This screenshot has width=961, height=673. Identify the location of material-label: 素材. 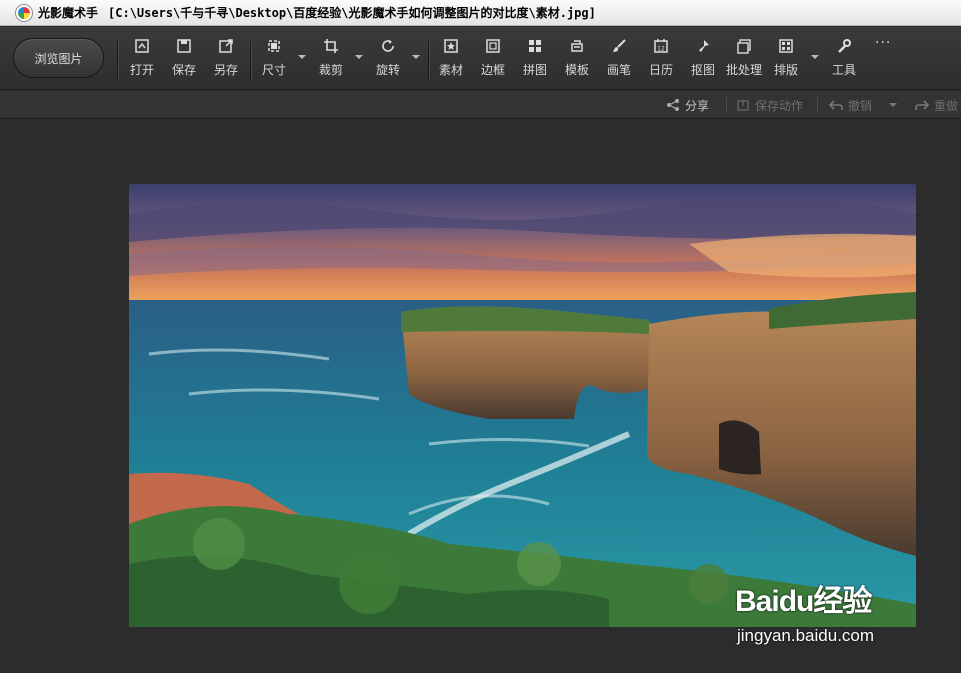
(451, 70).